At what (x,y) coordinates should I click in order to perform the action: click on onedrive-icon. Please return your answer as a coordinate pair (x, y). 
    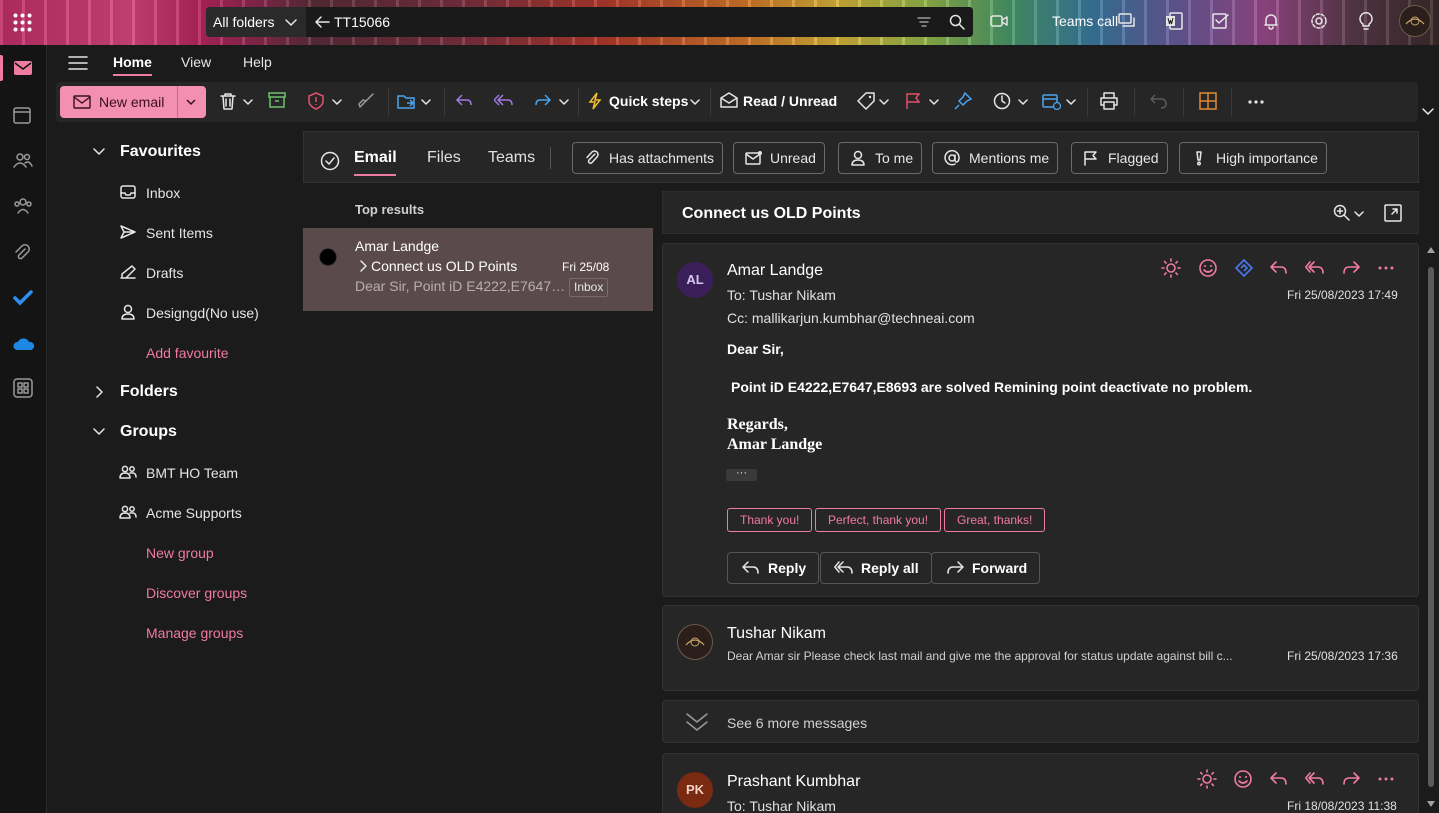
    Looking at the image, I should click on (24, 344).